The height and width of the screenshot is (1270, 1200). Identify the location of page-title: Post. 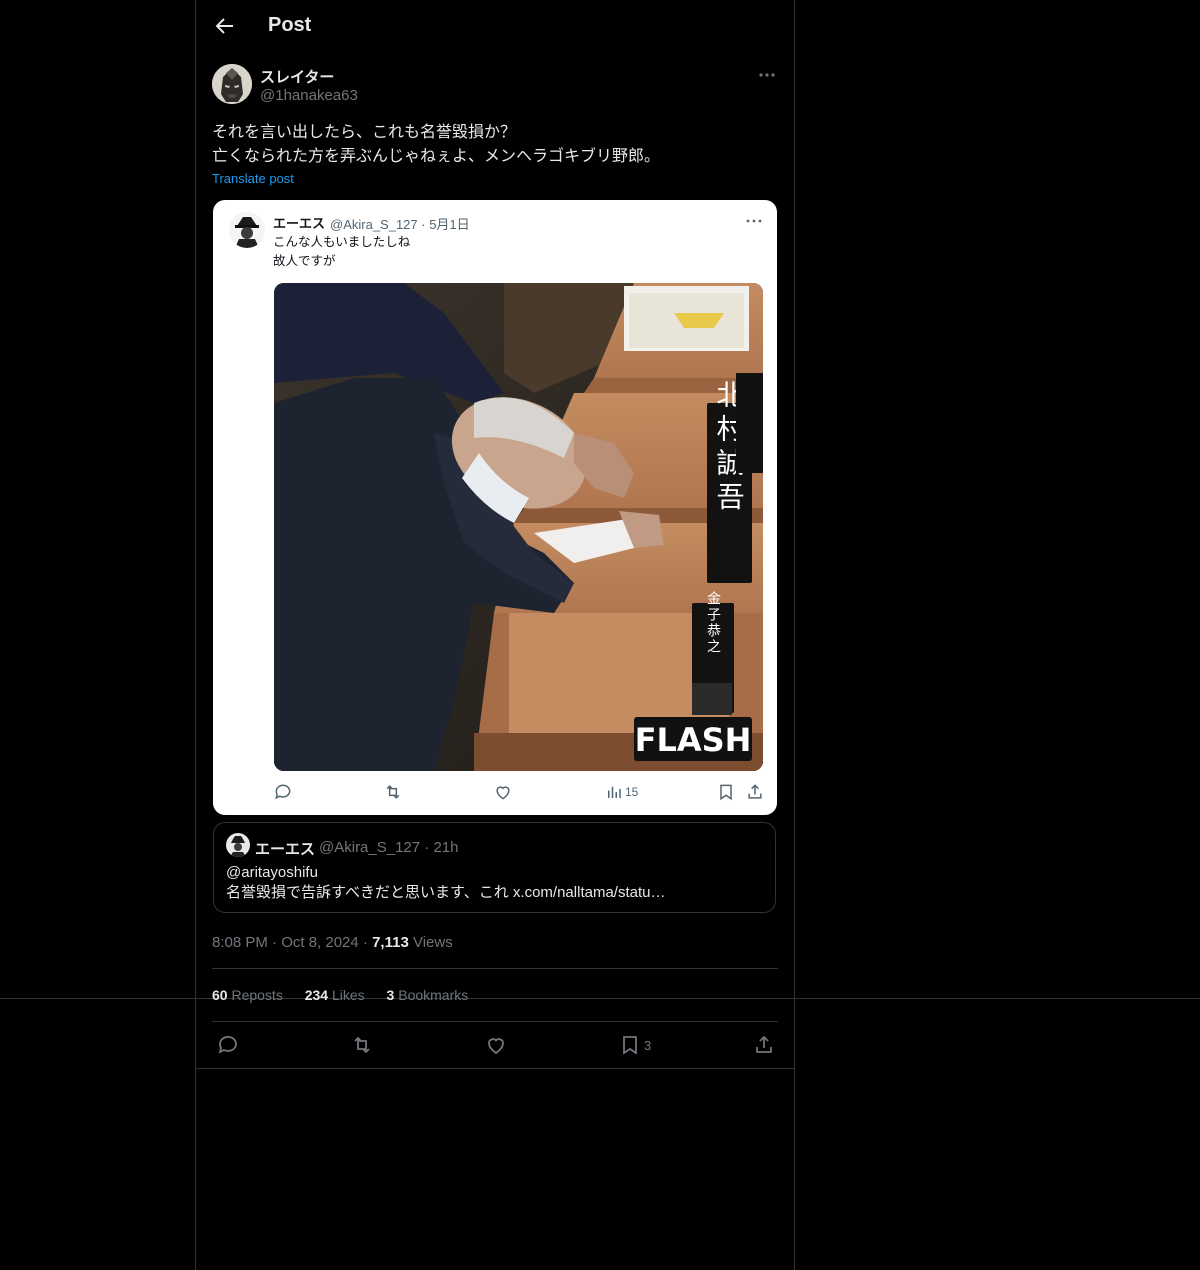
(290, 25).